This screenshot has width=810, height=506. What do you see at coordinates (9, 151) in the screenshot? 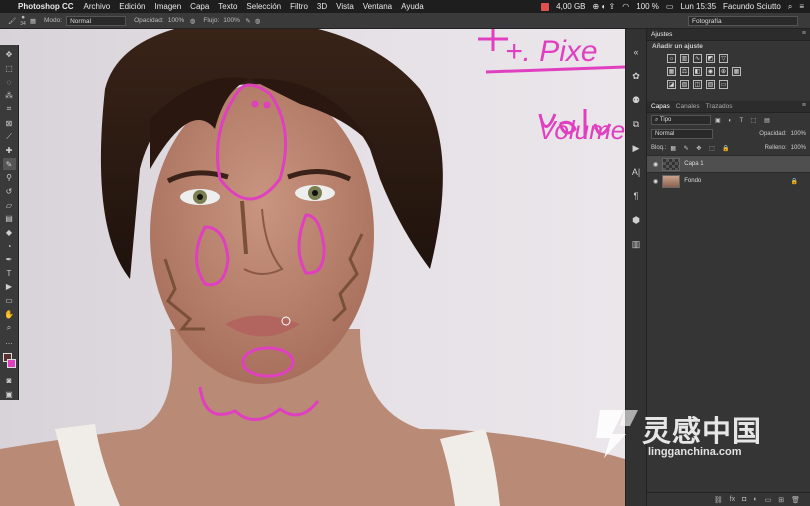
I see `healing-tool-icon: ✚` at bounding box center [9, 151].